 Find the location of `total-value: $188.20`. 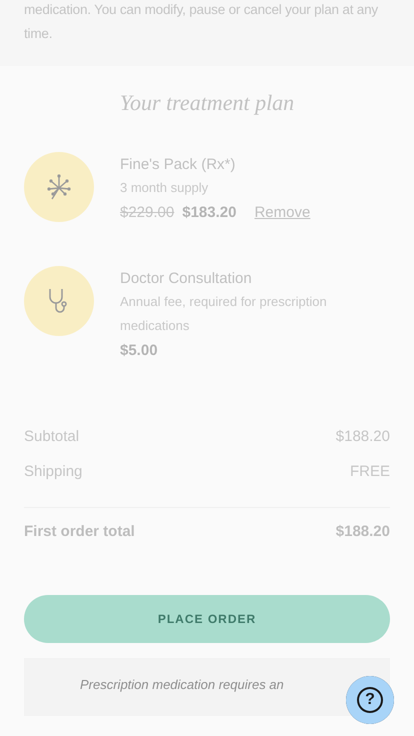

total-value: $188.20 is located at coordinates (363, 532).